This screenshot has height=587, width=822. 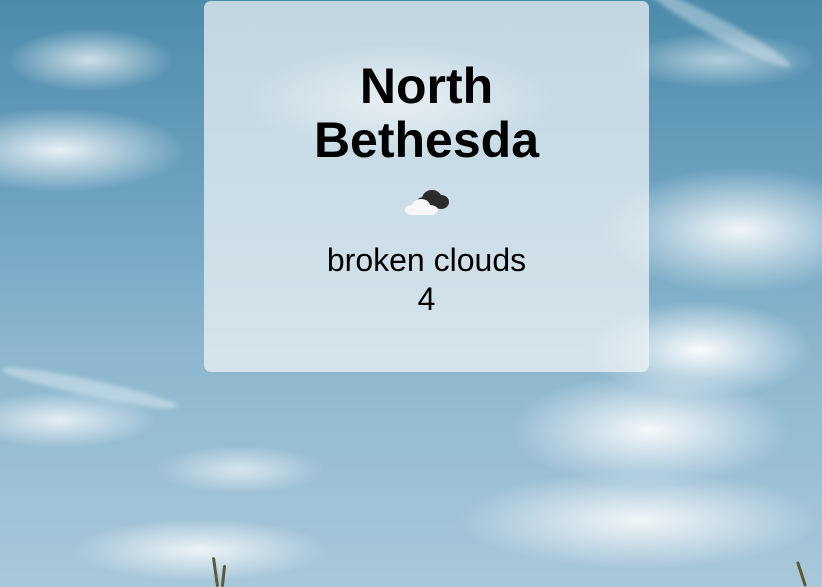 I want to click on cloud-icon, so click(x=427, y=202).